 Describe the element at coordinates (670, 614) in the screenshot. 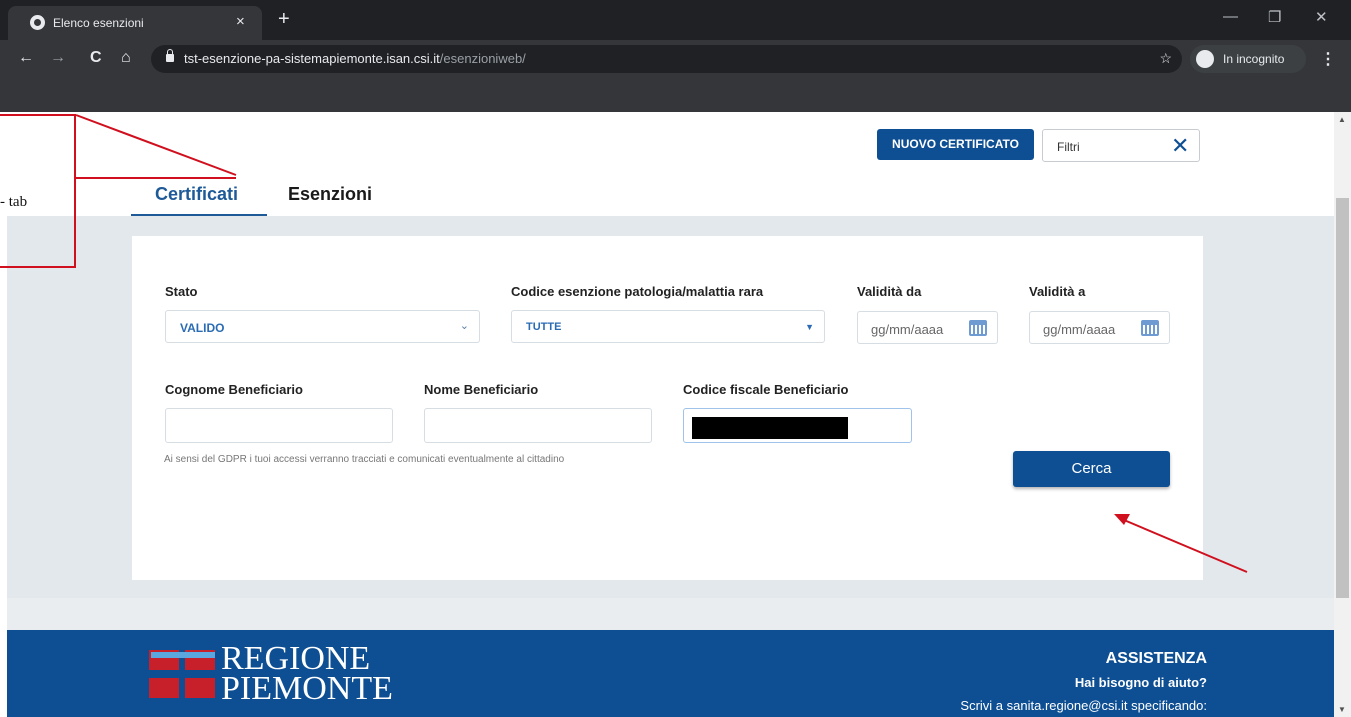

I see `footer-separator` at that location.